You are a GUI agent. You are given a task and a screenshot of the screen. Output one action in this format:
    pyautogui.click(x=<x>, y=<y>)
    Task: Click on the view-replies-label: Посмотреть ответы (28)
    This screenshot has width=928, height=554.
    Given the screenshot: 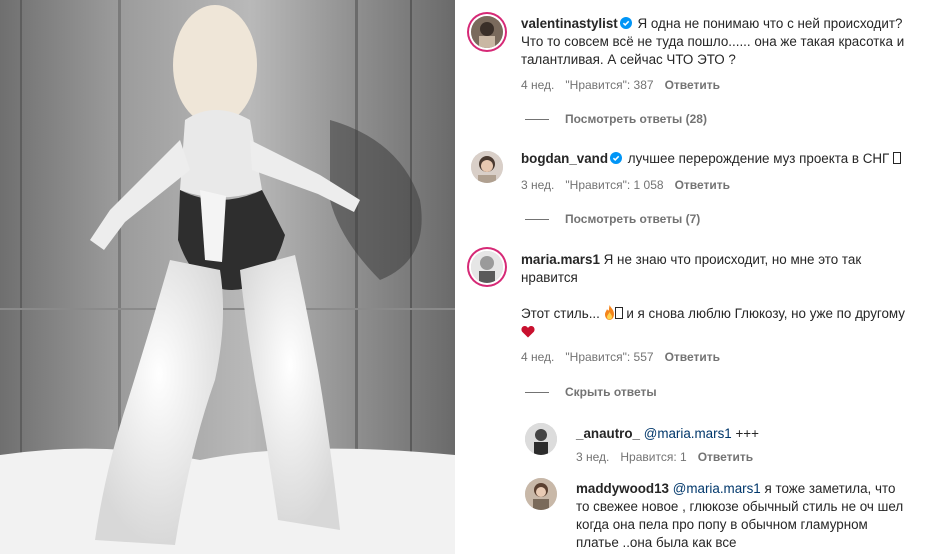 What is the action you would take?
    pyautogui.click(x=636, y=119)
    